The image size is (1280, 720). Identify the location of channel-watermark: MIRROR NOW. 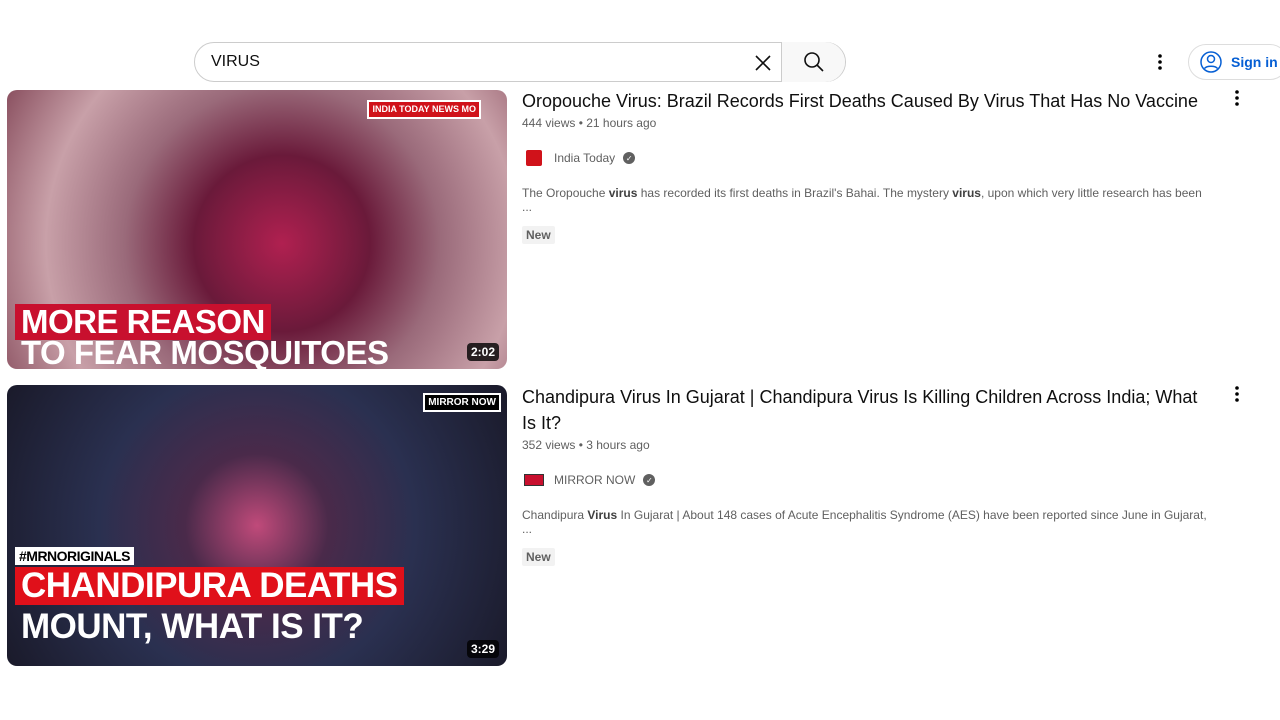
(462, 402).